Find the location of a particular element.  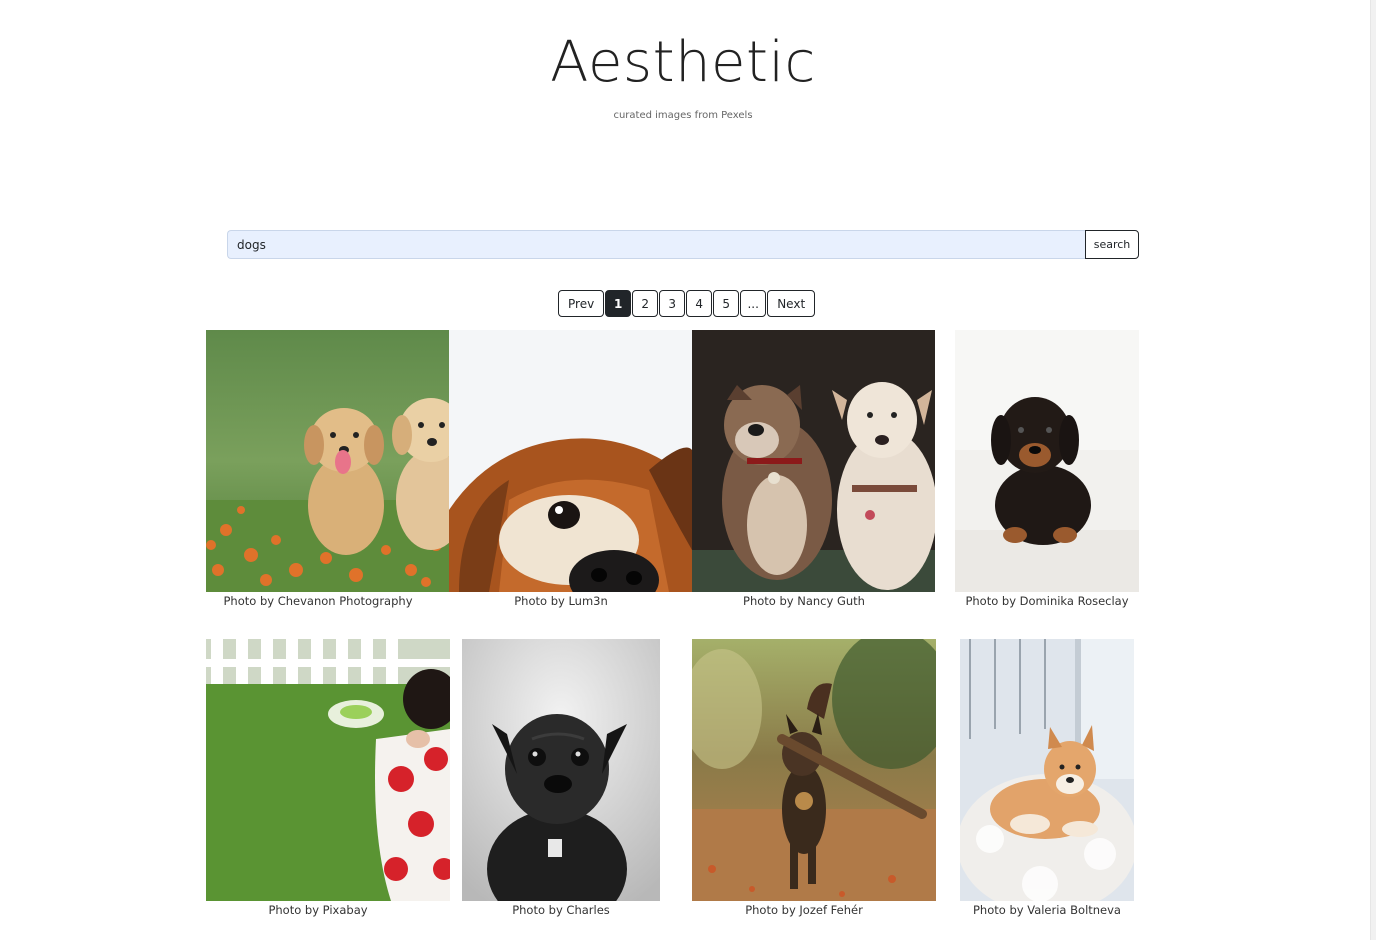

photo-caption: Photo by Chevanon Photography is located at coordinates (318, 601).